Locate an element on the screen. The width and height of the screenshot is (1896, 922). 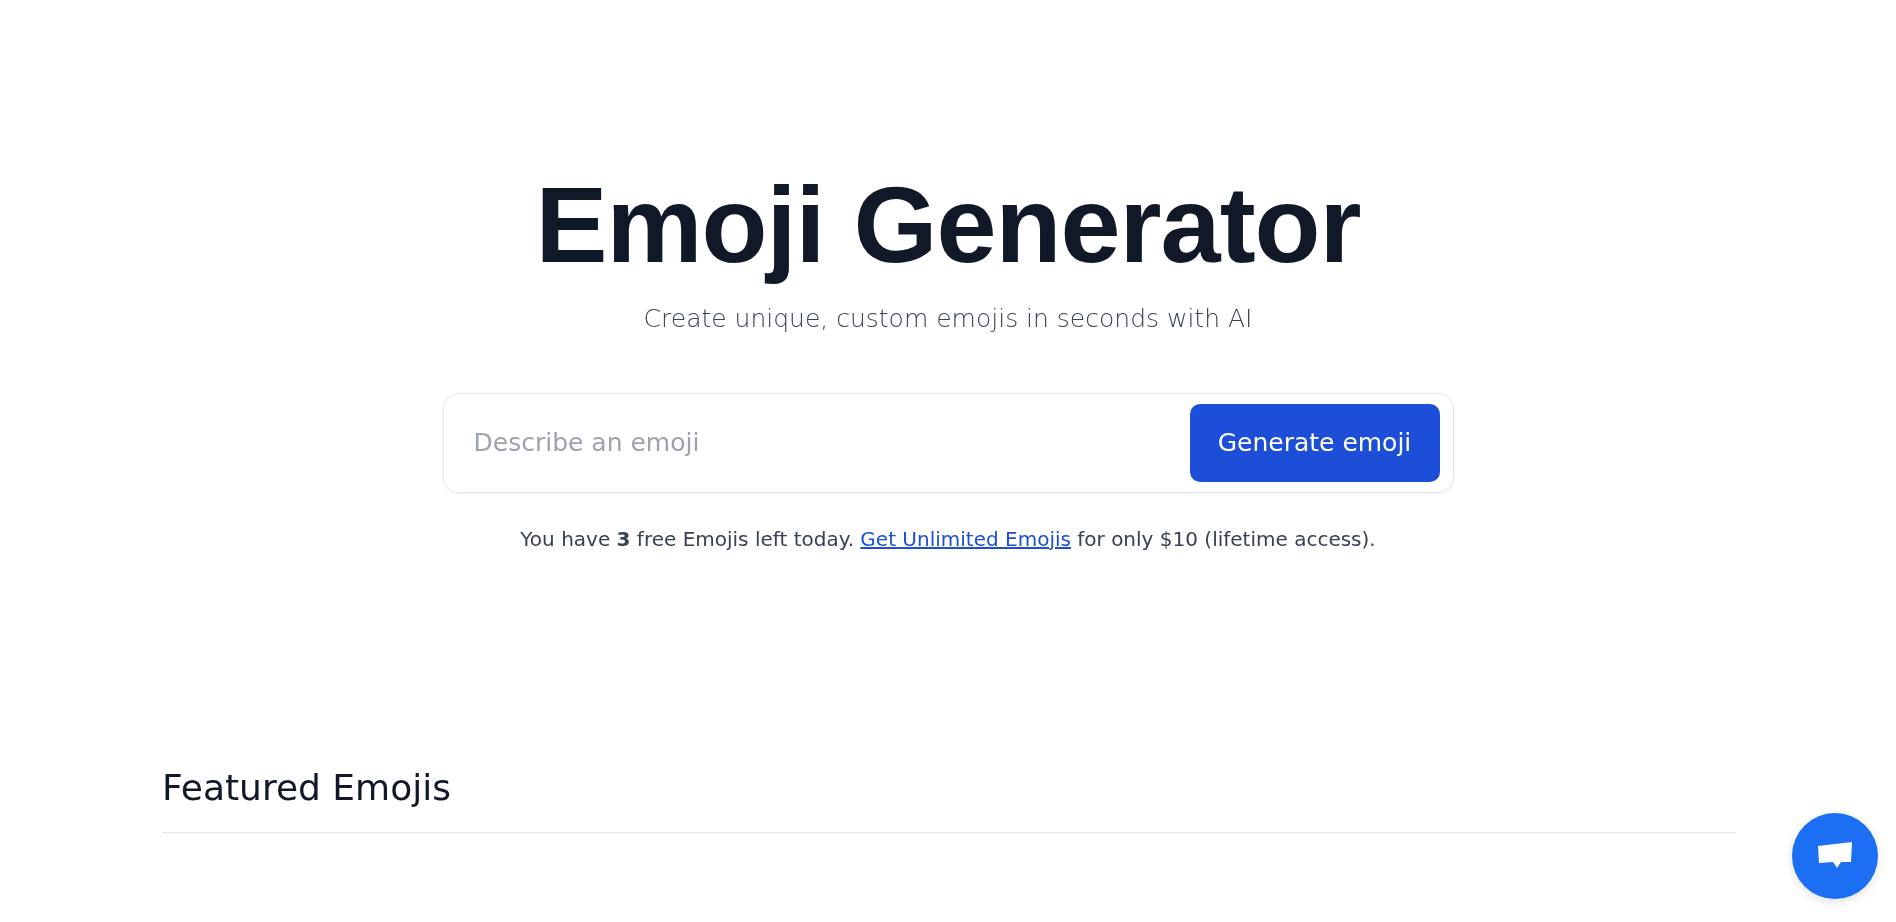
chat-button is located at coordinates (1835, 856).